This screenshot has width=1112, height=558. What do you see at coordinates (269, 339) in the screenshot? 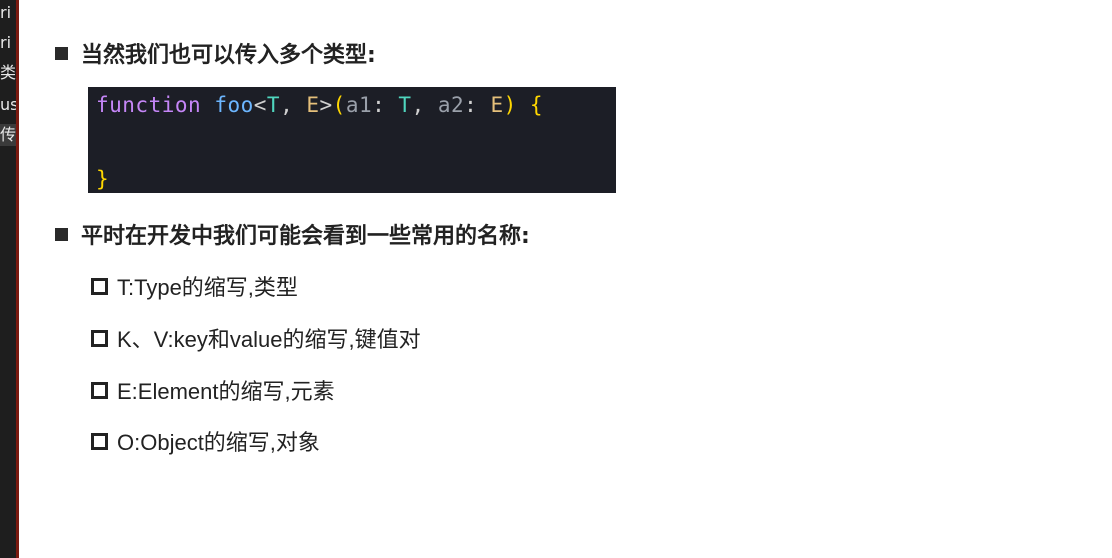
I see `list-item-text: K、V:key和value的缩写,键值对` at bounding box center [269, 339].